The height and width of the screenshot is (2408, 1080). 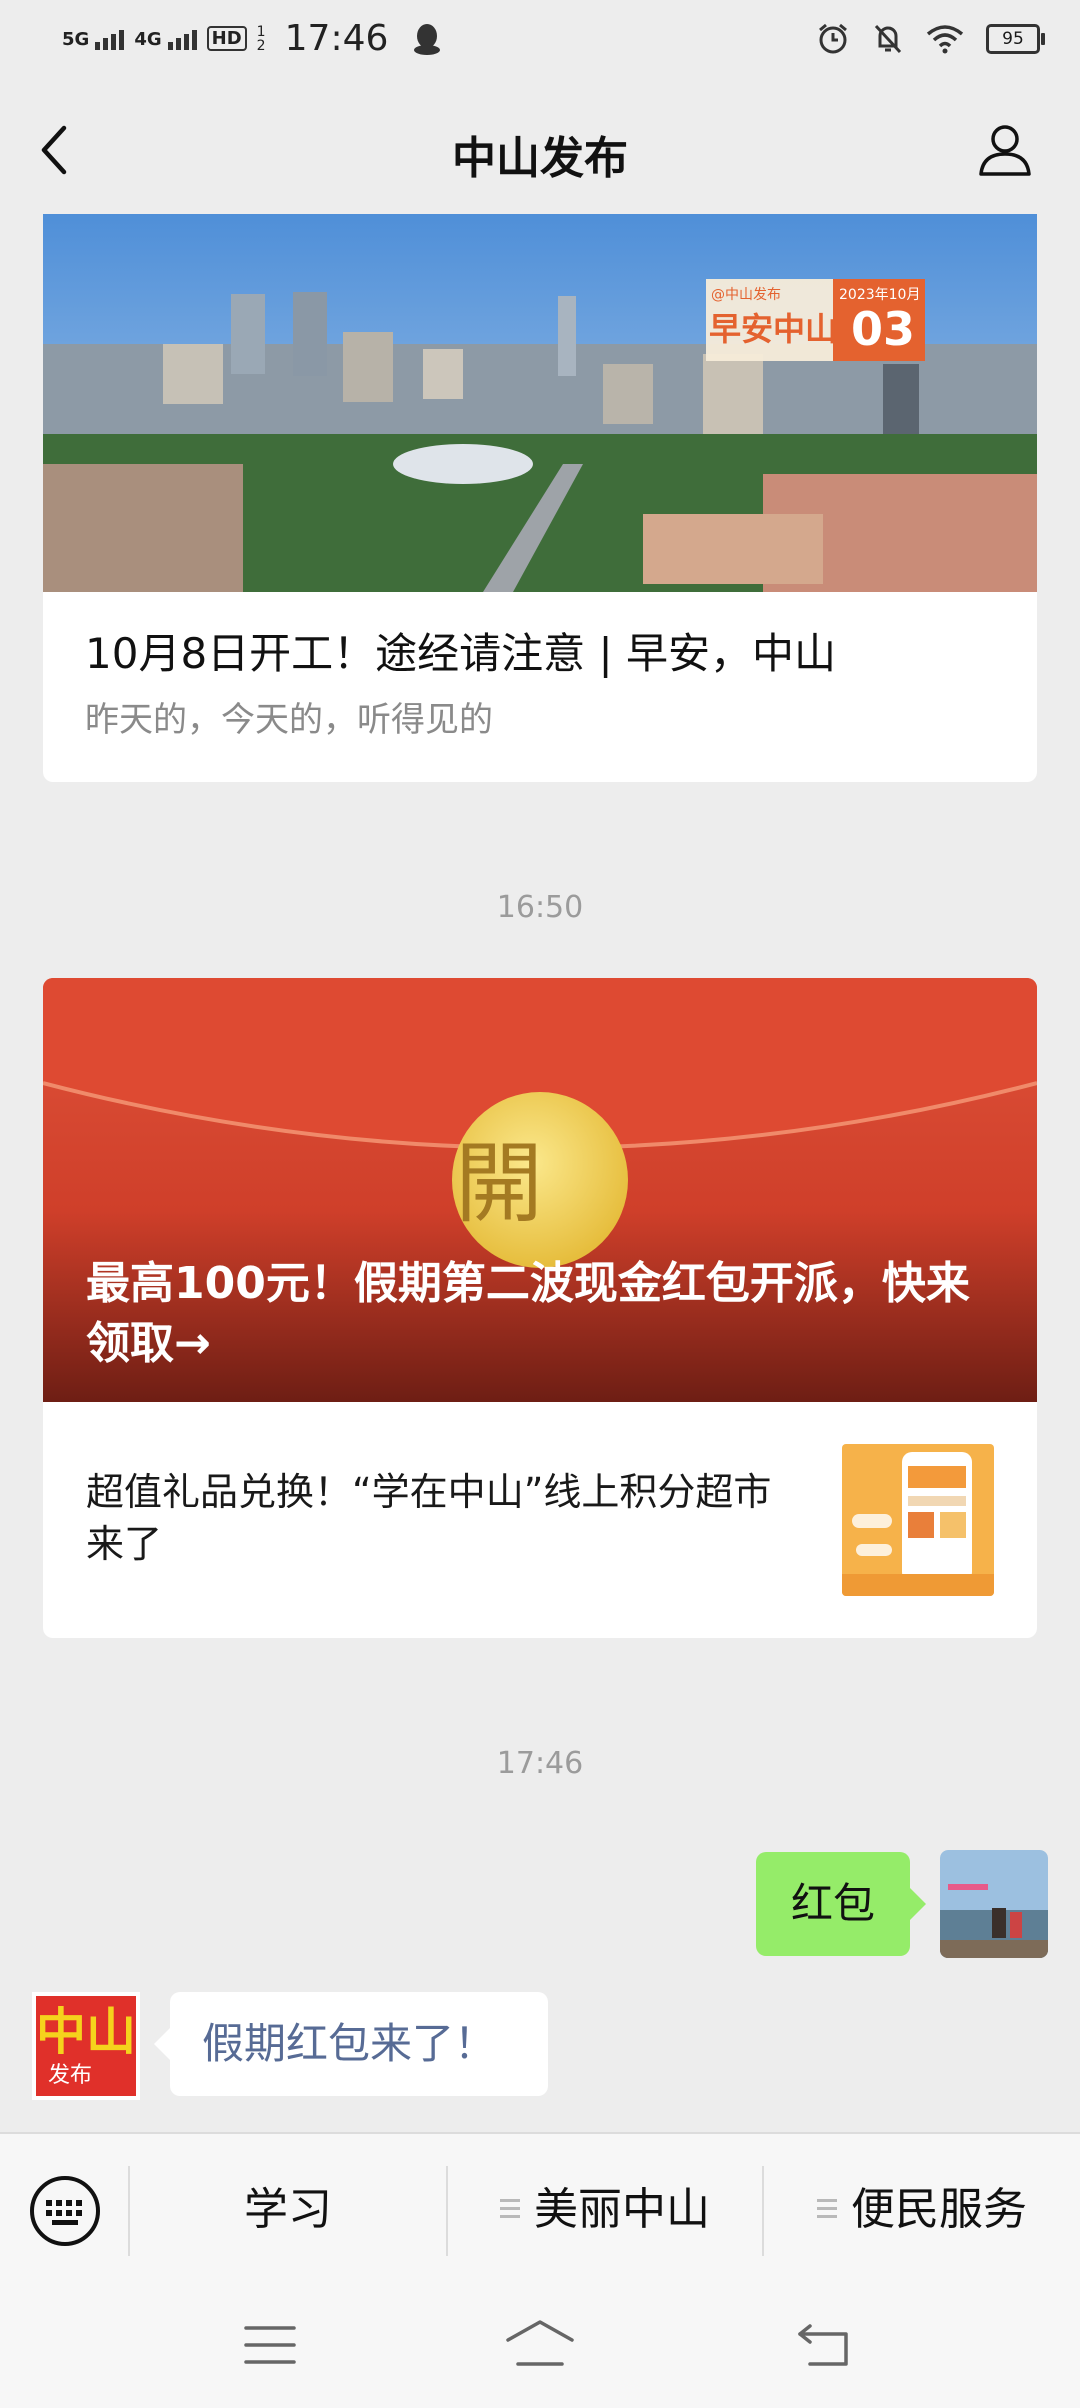 What do you see at coordinates (461, 653) in the screenshot?
I see `article-title: 10月8日开工！途经请注意 | 早安，中山` at bounding box center [461, 653].